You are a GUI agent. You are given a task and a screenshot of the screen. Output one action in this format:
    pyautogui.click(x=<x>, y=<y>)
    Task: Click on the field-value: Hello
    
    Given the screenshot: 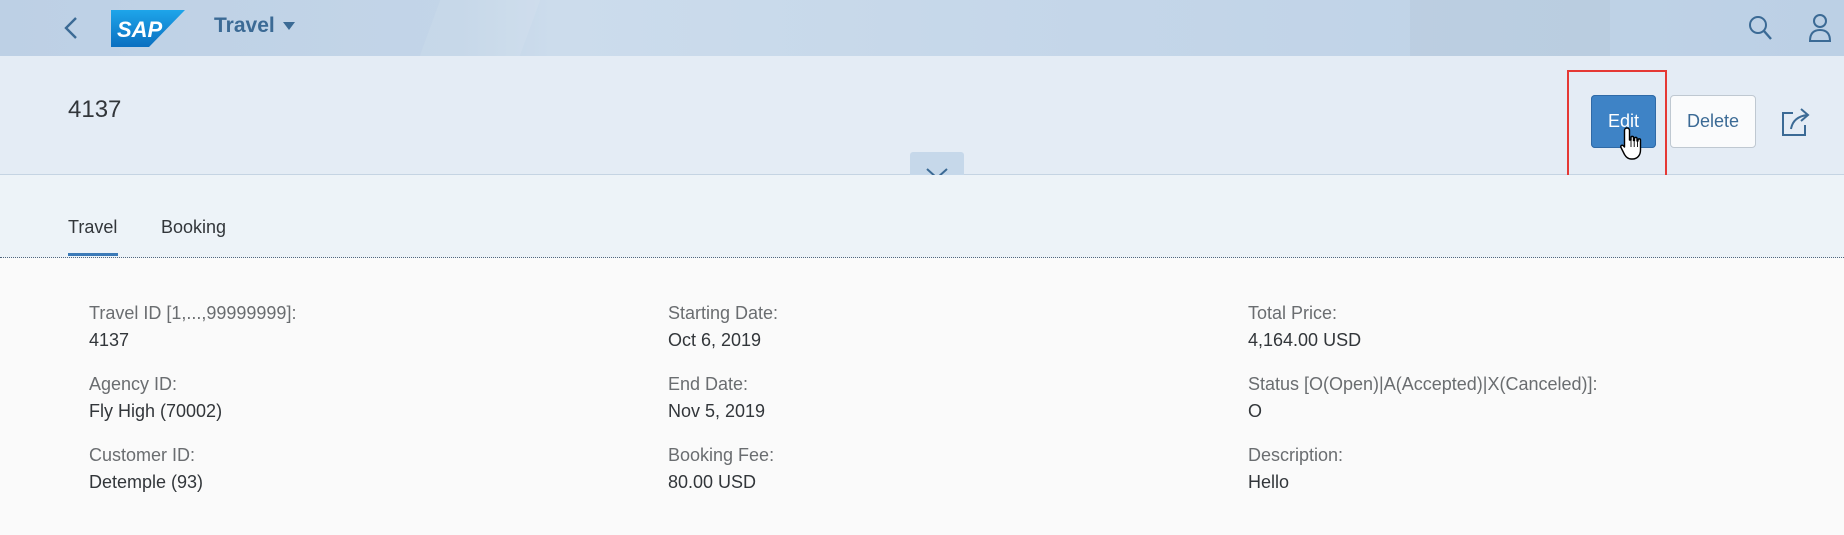 What is the action you would take?
    pyautogui.click(x=1269, y=482)
    